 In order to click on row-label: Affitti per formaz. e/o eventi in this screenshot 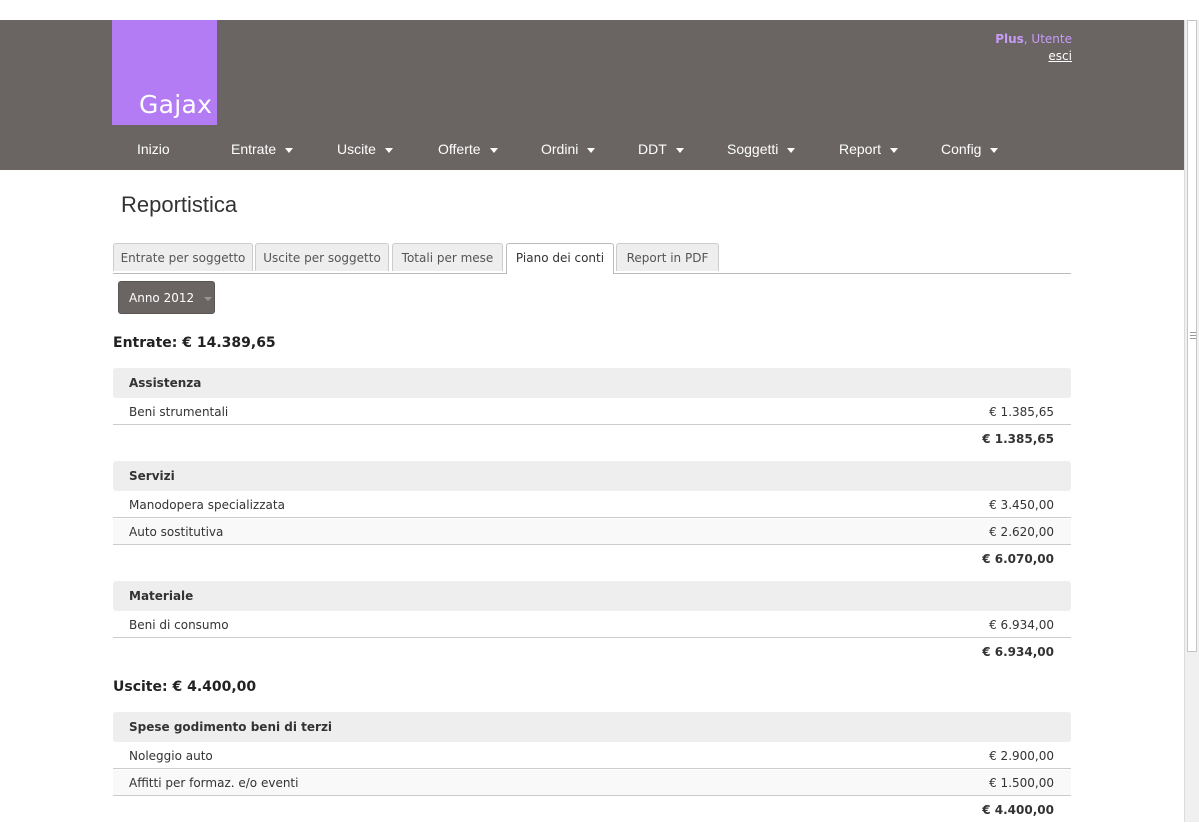, I will do `click(214, 783)`.